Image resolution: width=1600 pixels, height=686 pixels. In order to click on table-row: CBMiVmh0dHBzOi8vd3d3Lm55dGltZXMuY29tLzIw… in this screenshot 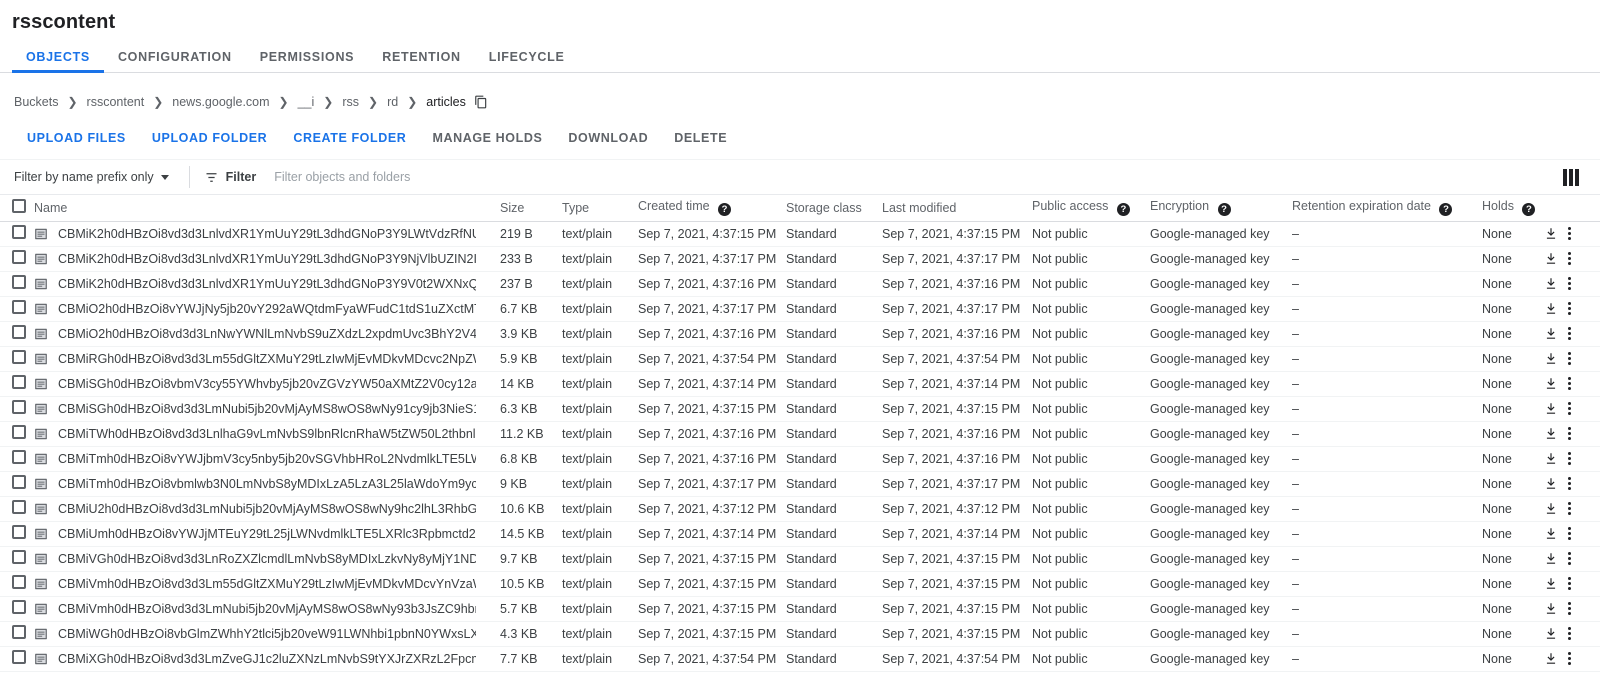, I will do `click(800, 584)`.